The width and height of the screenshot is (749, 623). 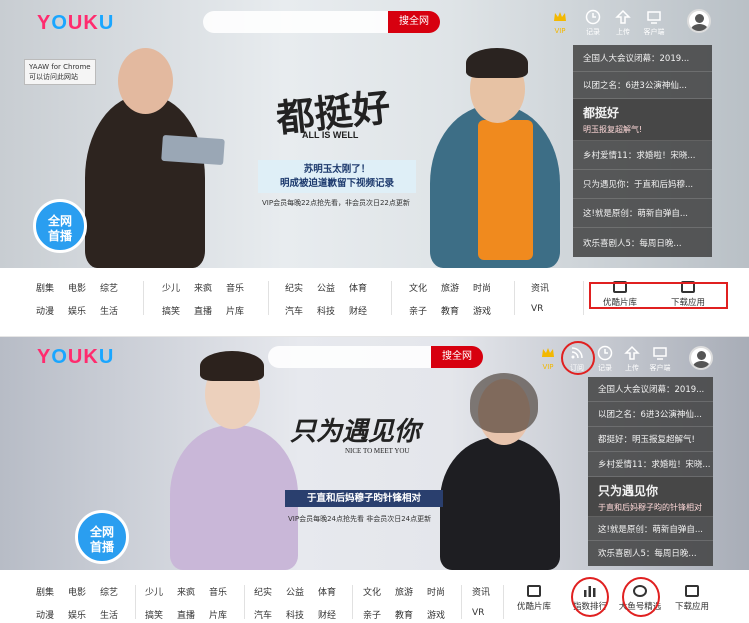 I want to click on dayu-picks-link: 大鱼号精选, so click(x=640, y=598).